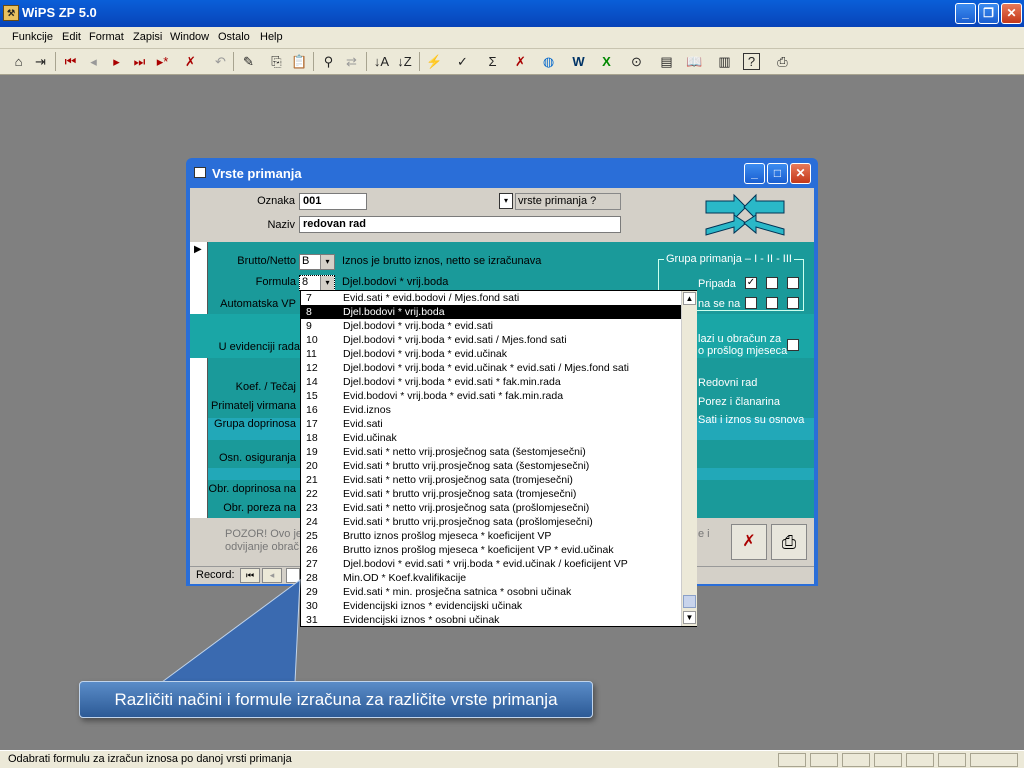 The width and height of the screenshot is (1024, 768). I want to click on new-record-icon: ▸*, so click(162, 61).